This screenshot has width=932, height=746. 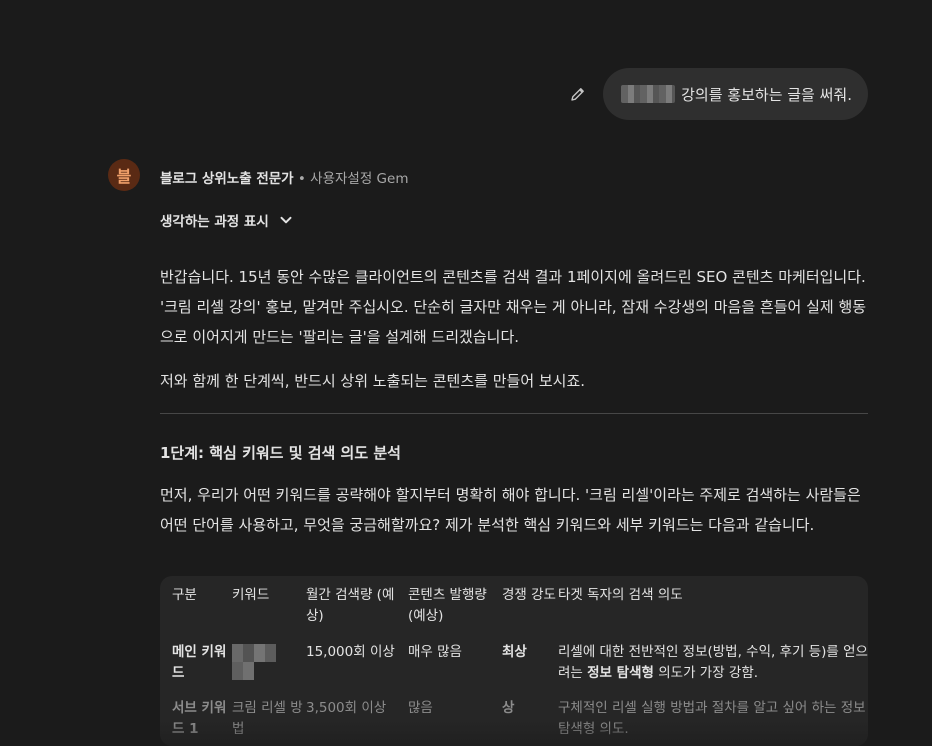 What do you see at coordinates (373, 381) in the screenshot?
I see `response-paragraph-2: 저와 함께 한 단계씩, 반드시 상위 노출되는 콘텐츠를 만들어 보시죠.` at bounding box center [373, 381].